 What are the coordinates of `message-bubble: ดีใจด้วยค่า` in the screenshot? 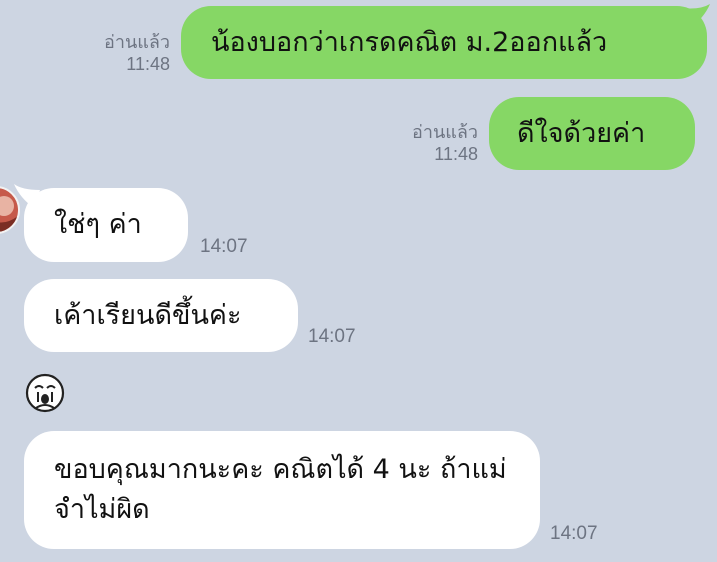 It's located at (592, 133).